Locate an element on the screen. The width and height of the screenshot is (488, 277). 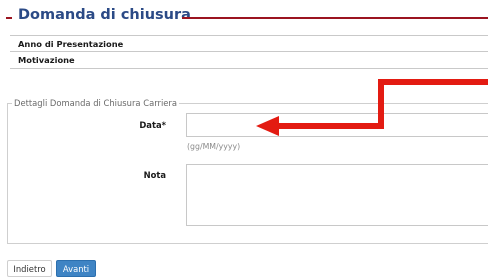
info-row-label: Motivazione is located at coordinates (46, 60).